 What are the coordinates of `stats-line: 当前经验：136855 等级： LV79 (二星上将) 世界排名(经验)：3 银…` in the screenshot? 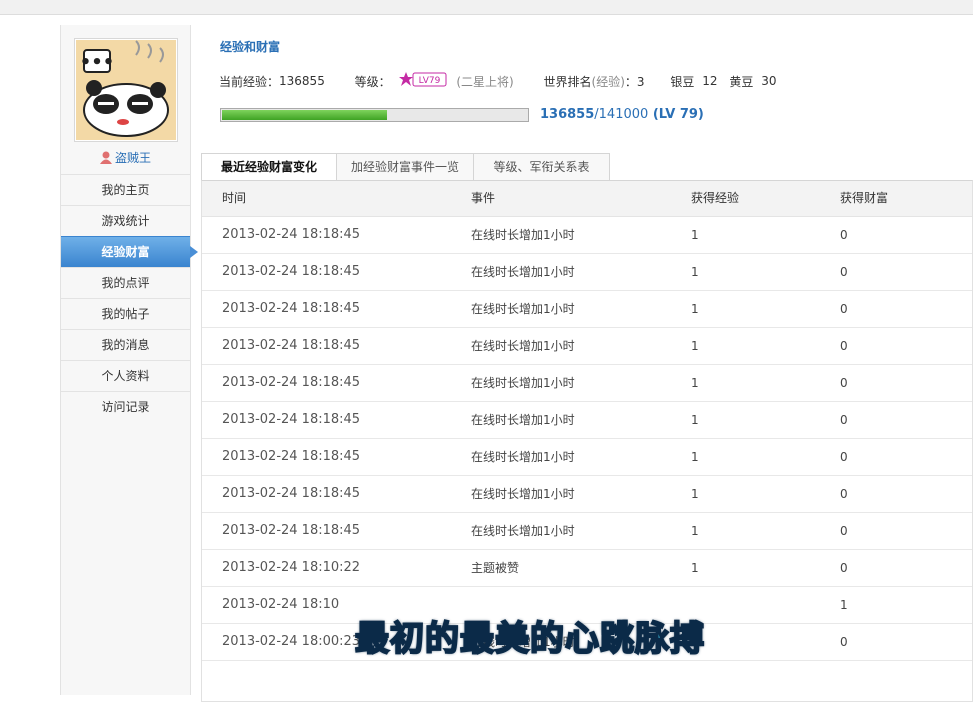 It's located at (596, 81).